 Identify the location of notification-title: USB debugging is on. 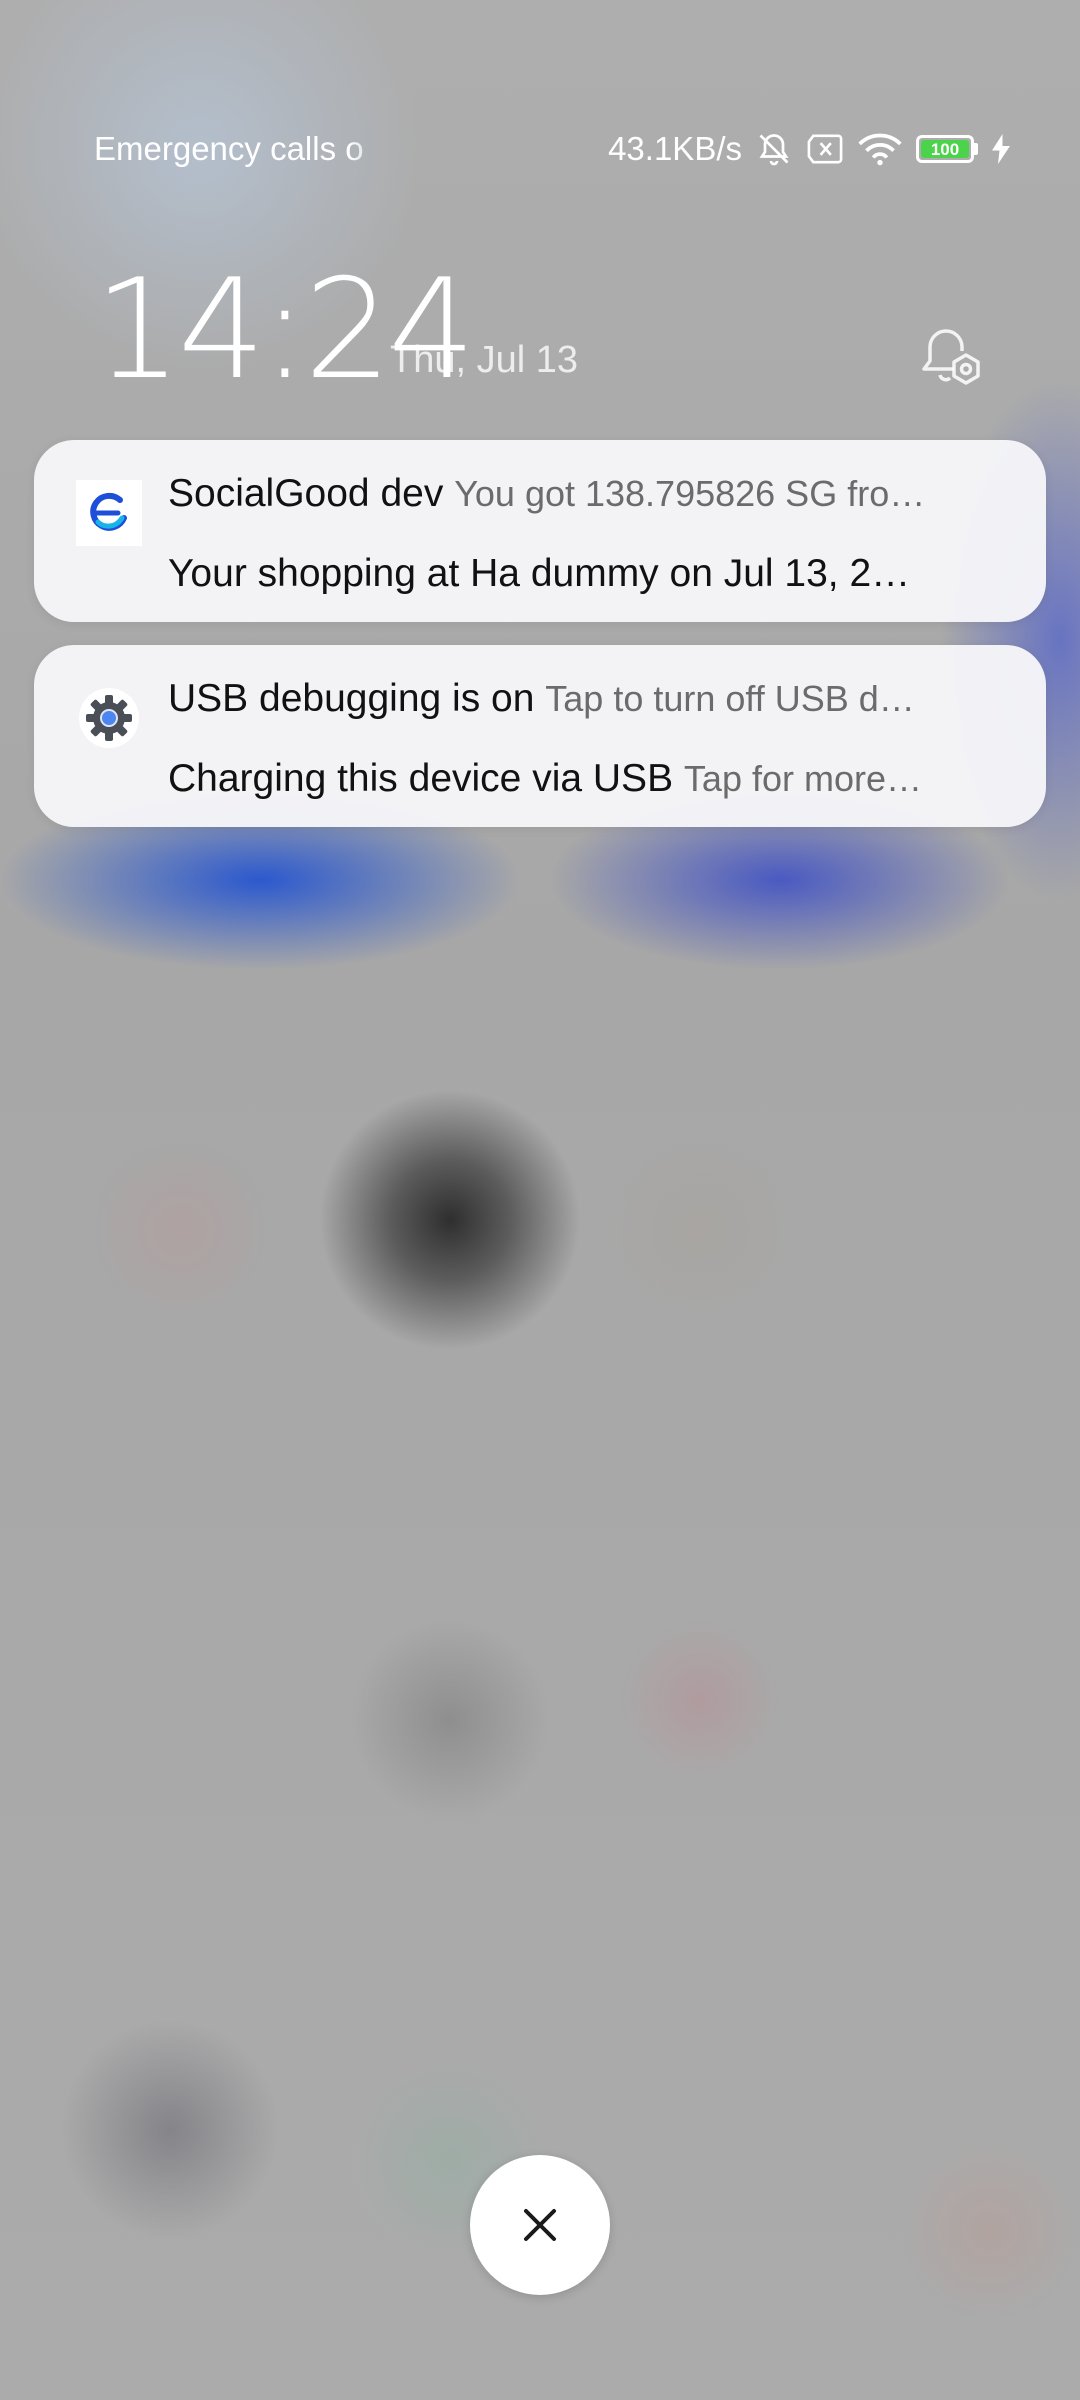
(351, 698).